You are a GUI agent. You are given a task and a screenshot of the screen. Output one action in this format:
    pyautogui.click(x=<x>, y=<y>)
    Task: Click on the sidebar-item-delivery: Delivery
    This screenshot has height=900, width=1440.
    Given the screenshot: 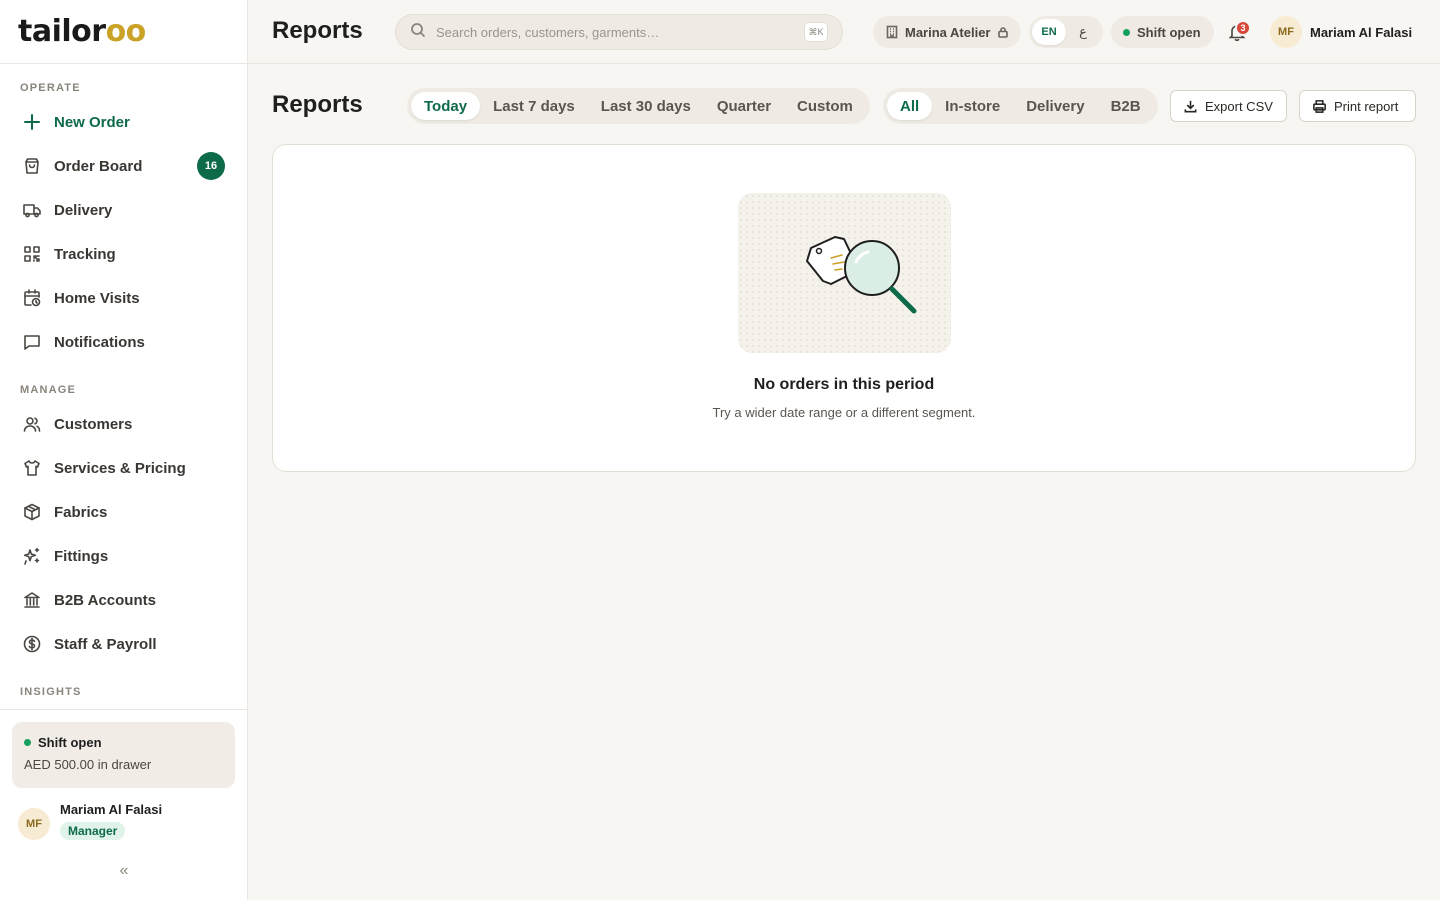 What is the action you would take?
    pyautogui.click(x=124, y=210)
    